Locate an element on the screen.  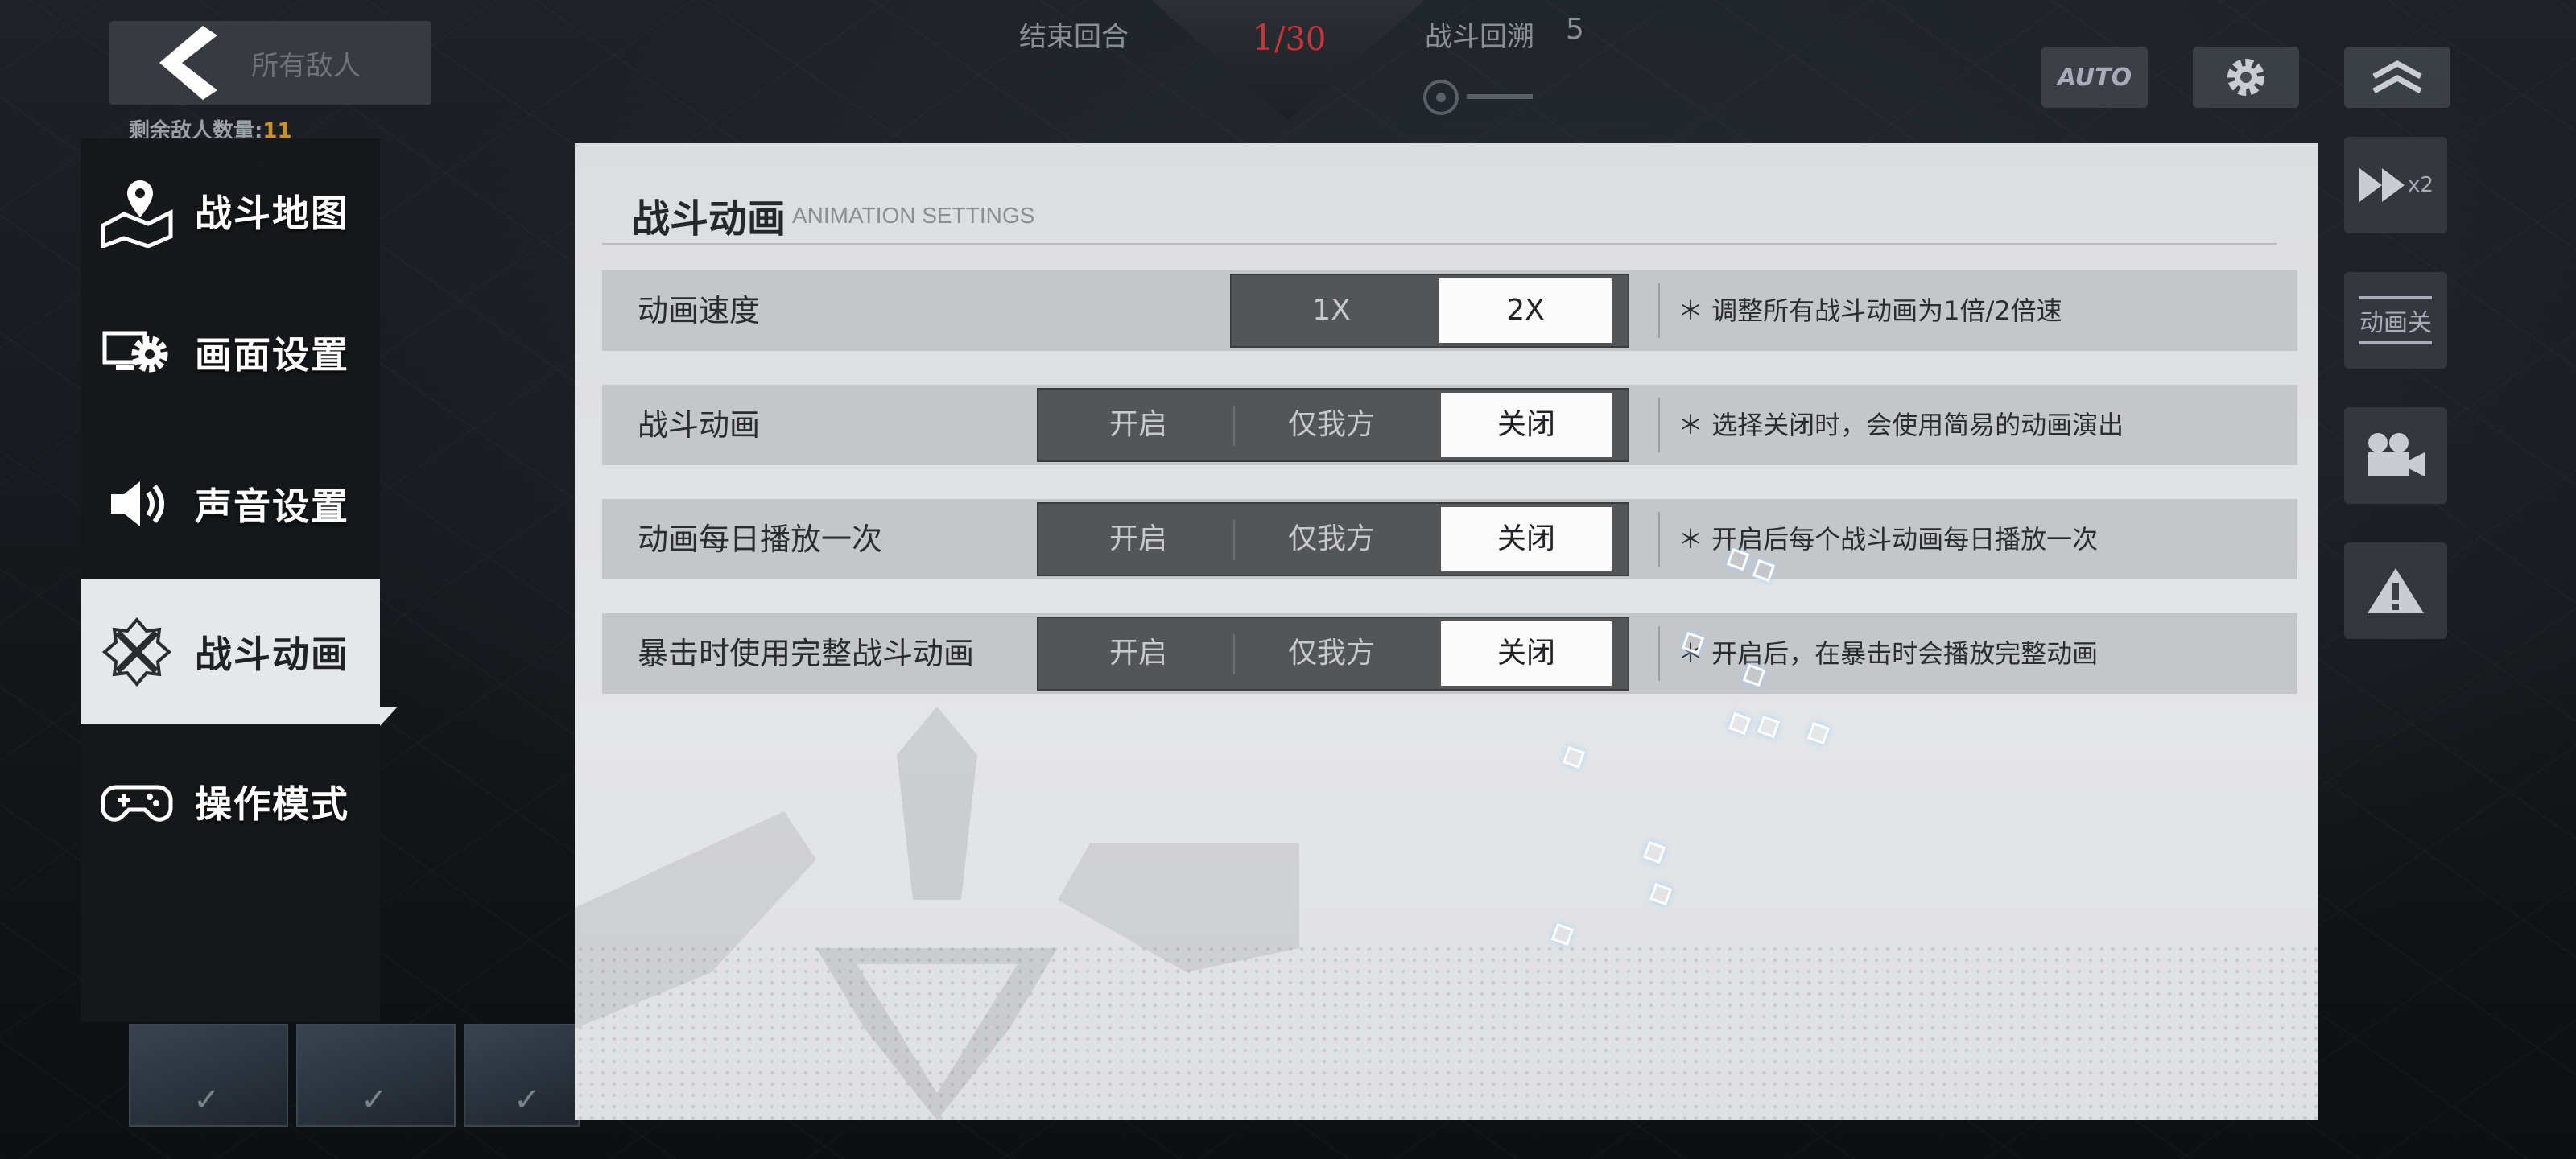
speaker-icon is located at coordinates (136, 503).